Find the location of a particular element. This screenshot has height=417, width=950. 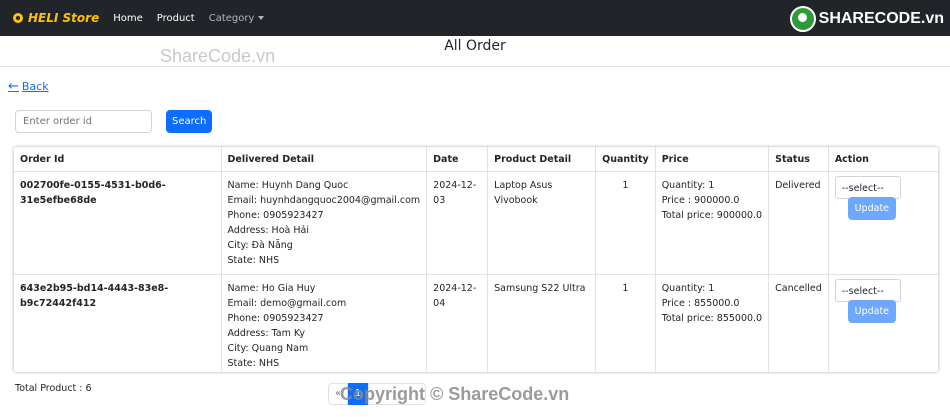

store-logo-icon is located at coordinates (18, 18).